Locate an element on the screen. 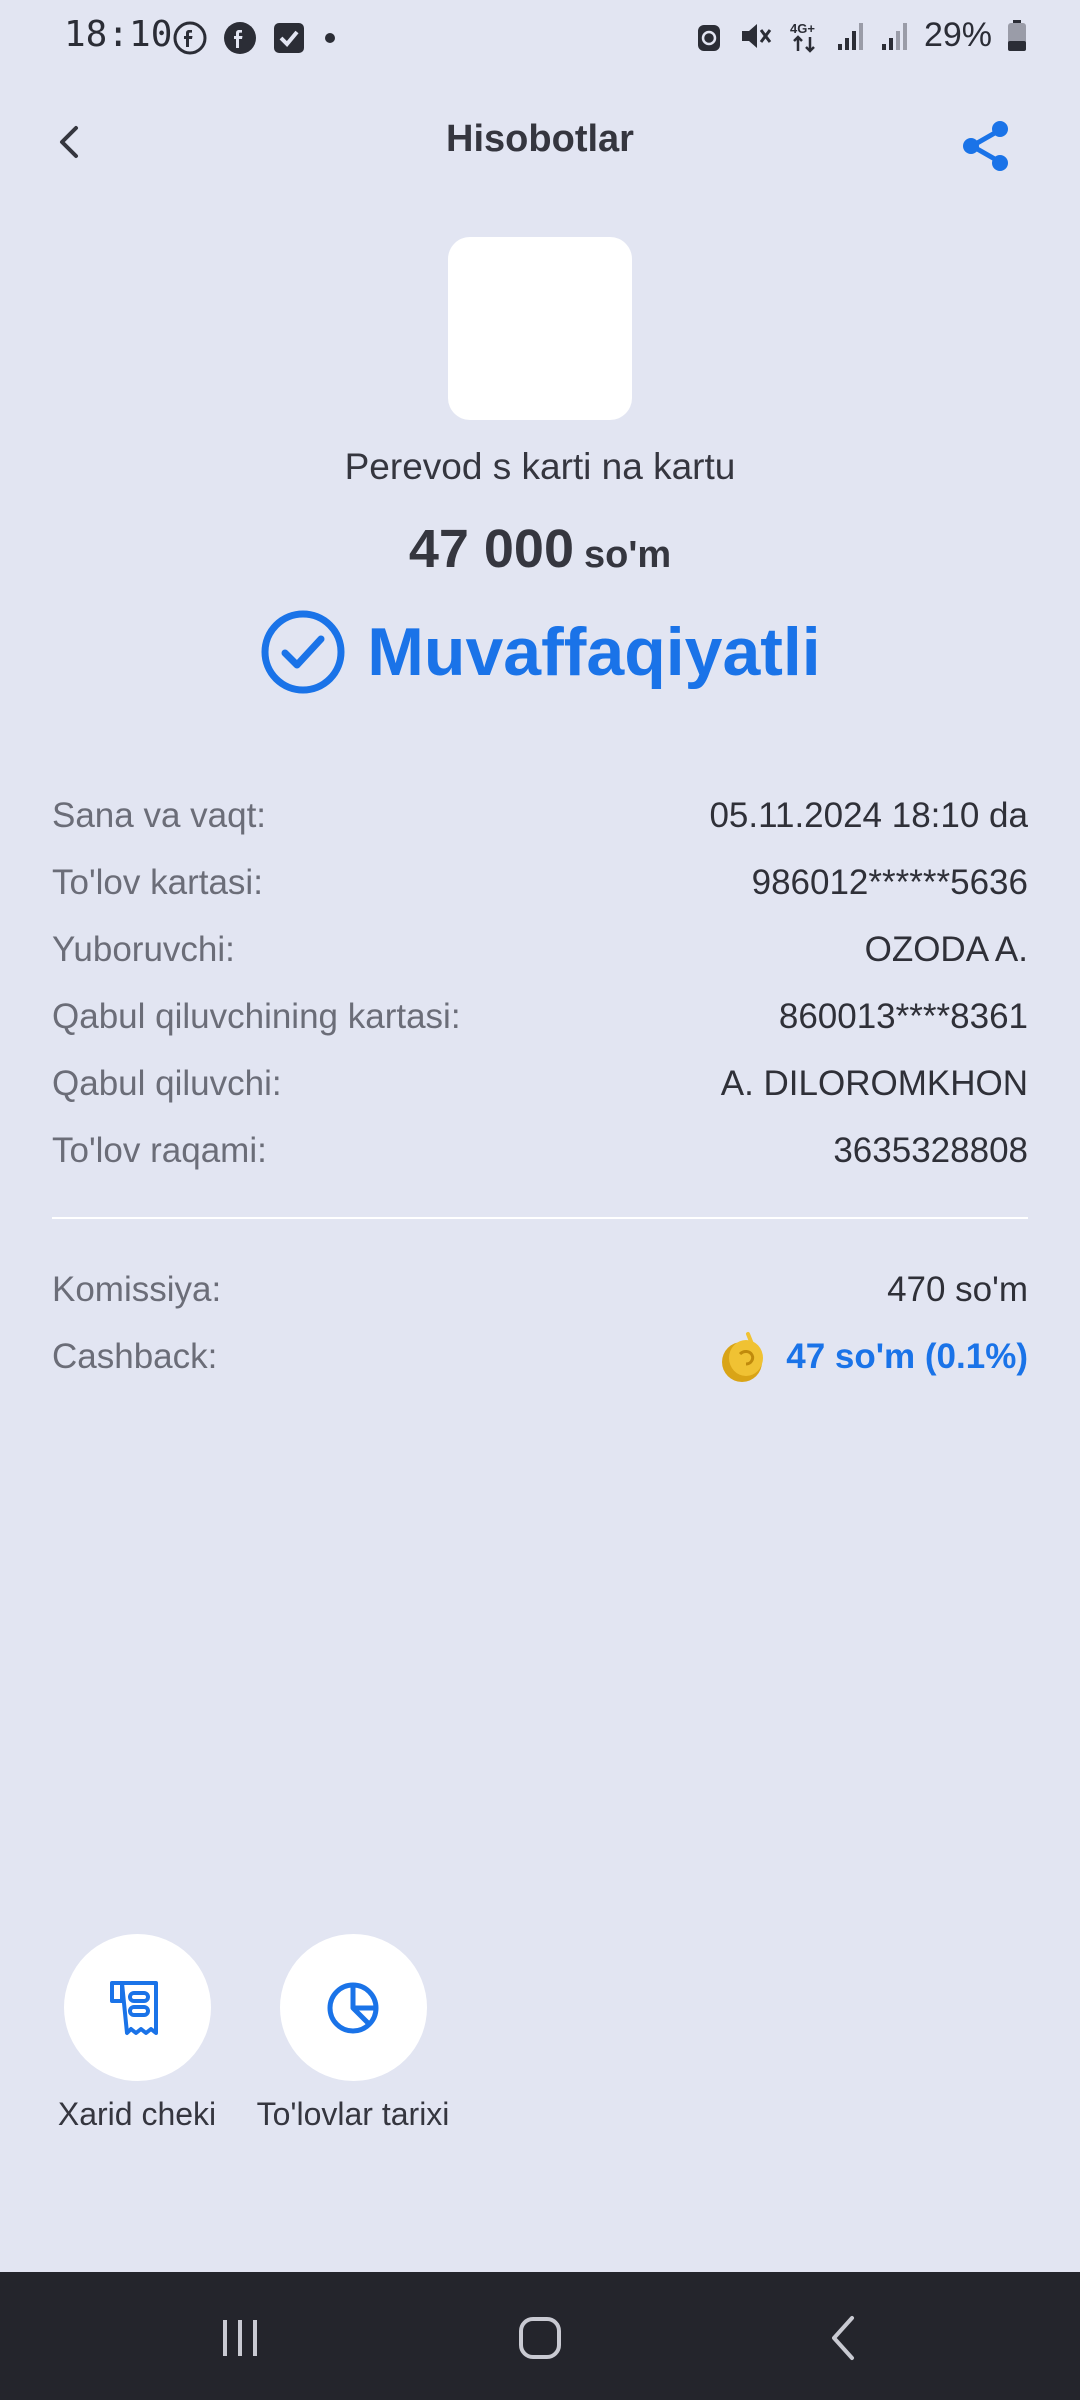  share-button is located at coordinates (986, 146).